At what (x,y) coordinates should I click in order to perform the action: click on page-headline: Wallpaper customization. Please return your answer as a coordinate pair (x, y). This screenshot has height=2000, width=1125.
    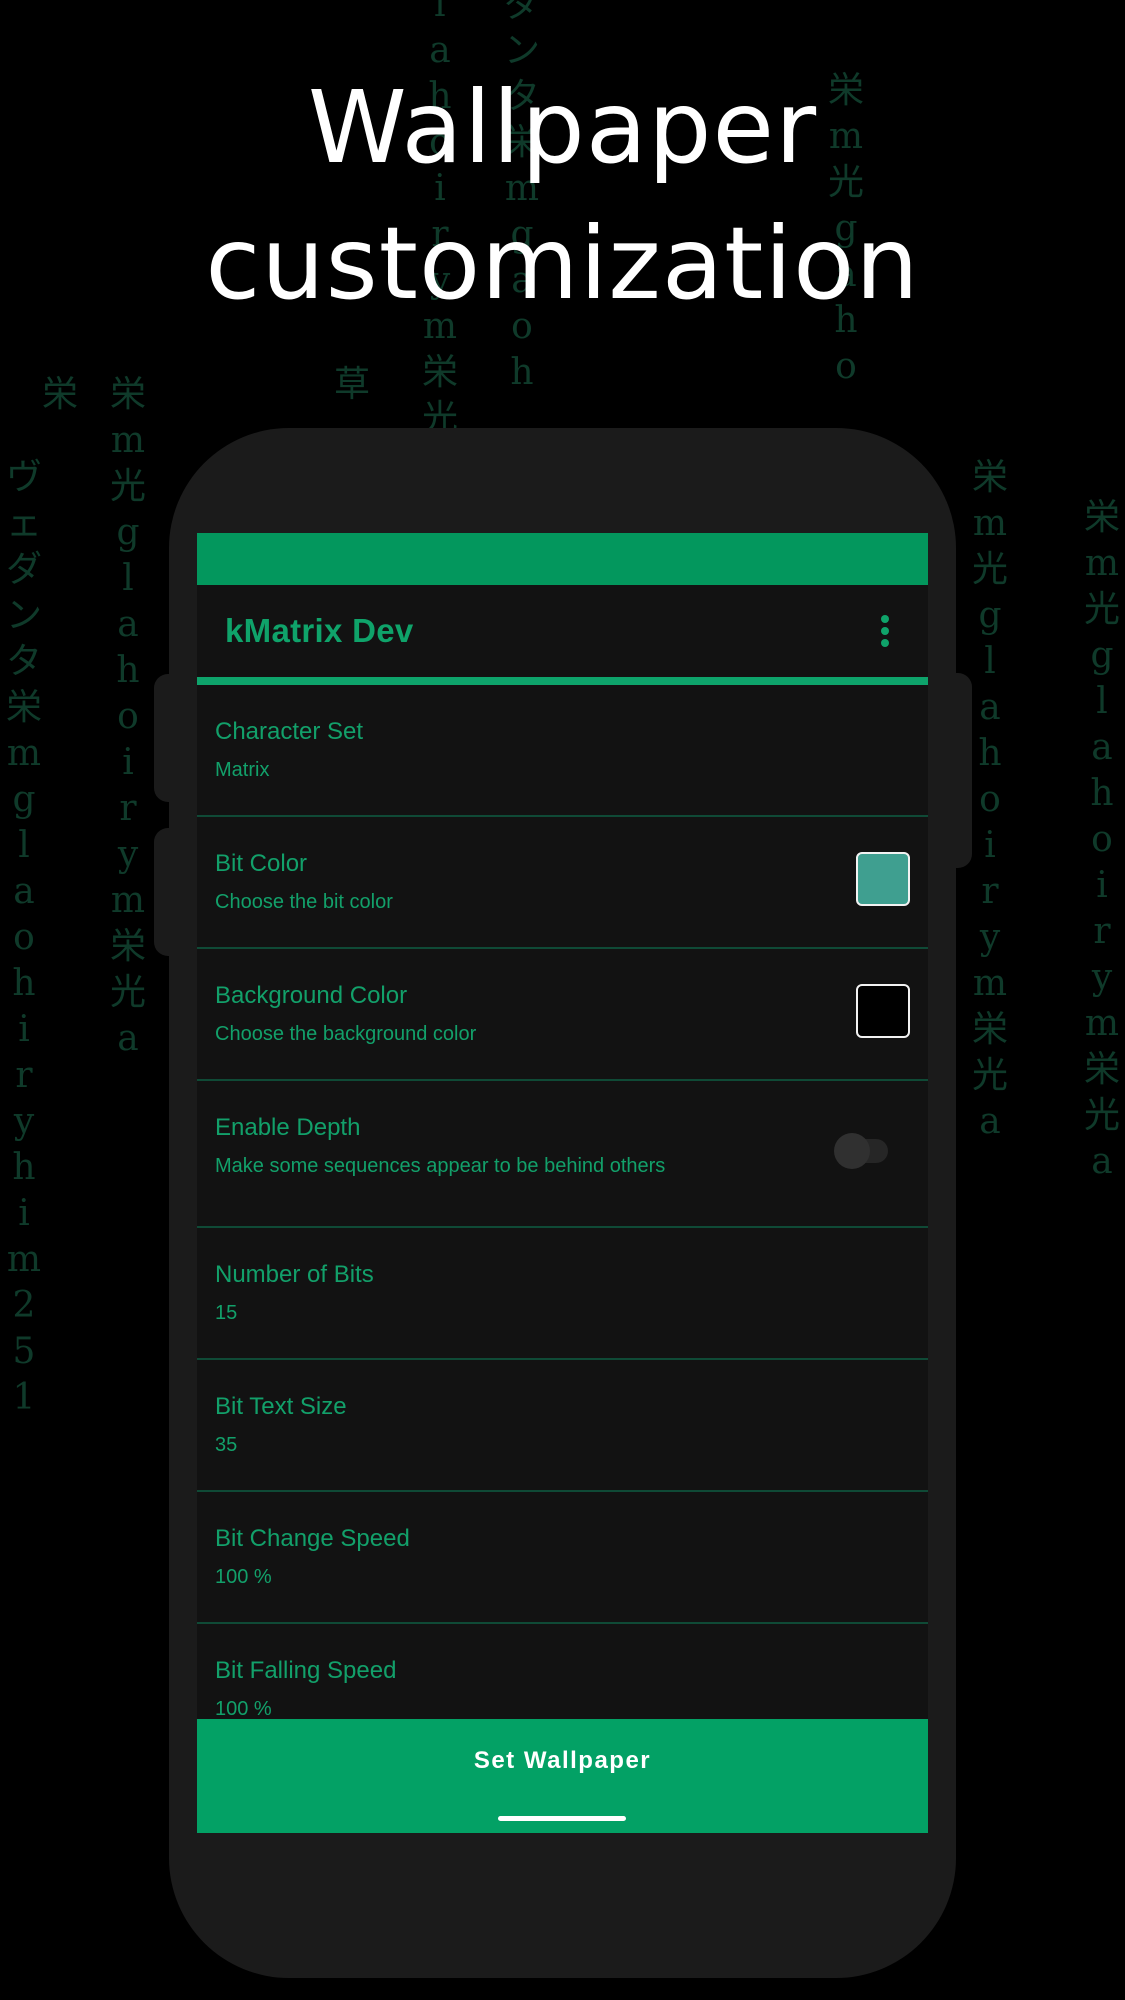
    Looking at the image, I should click on (562, 196).